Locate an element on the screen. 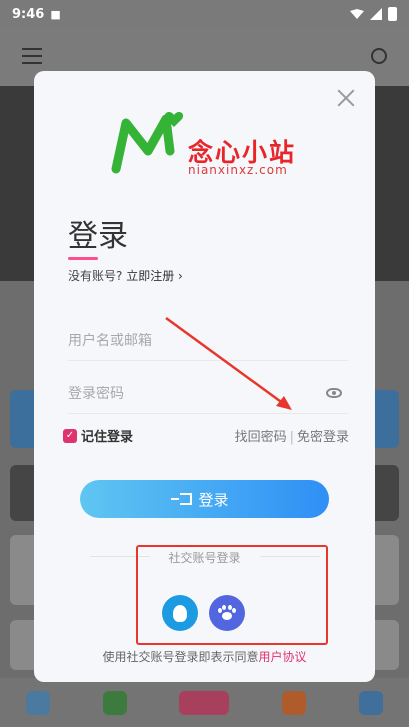  home-icon is located at coordinates (38, 702).